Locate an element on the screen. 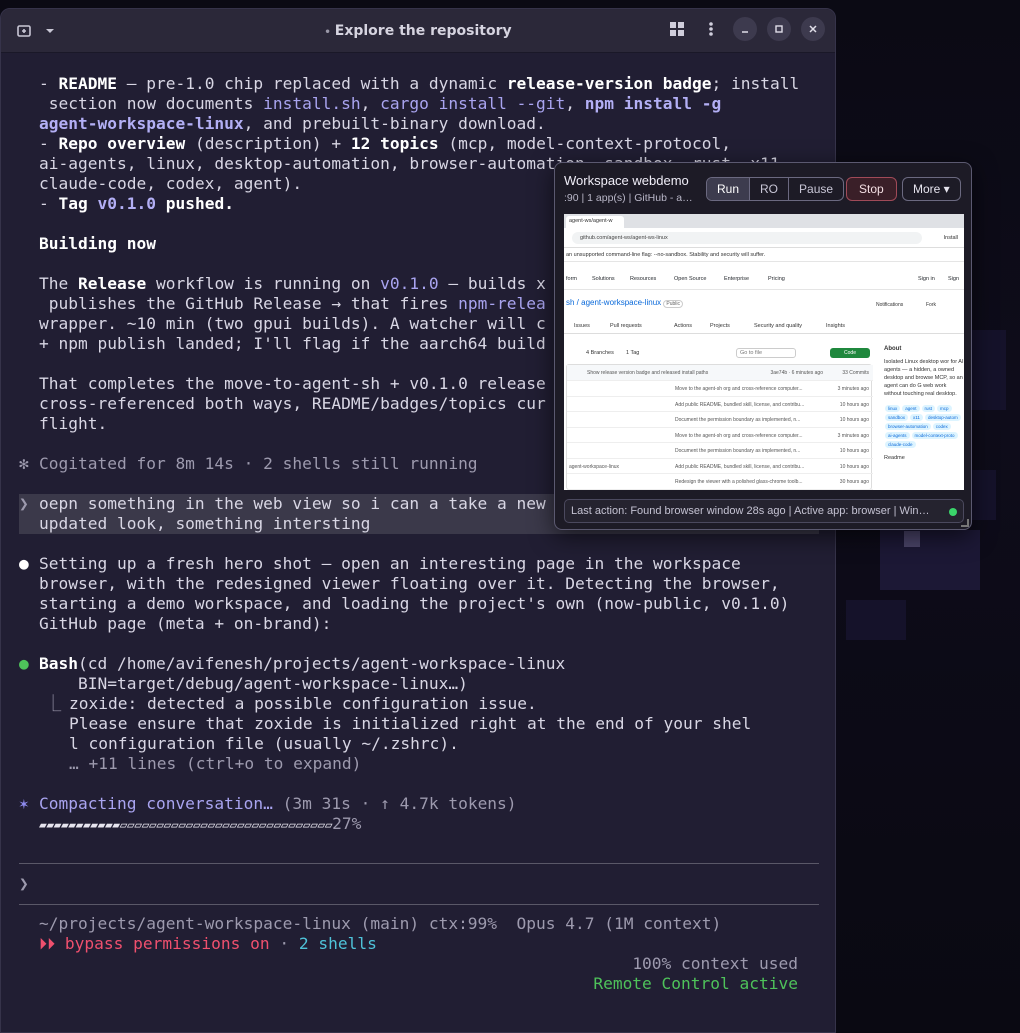 Image resolution: width=1020 pixels, height=1033 pixels. browser-tab-bar: agent-ws/agent-w is located at coordinates (764, 221).